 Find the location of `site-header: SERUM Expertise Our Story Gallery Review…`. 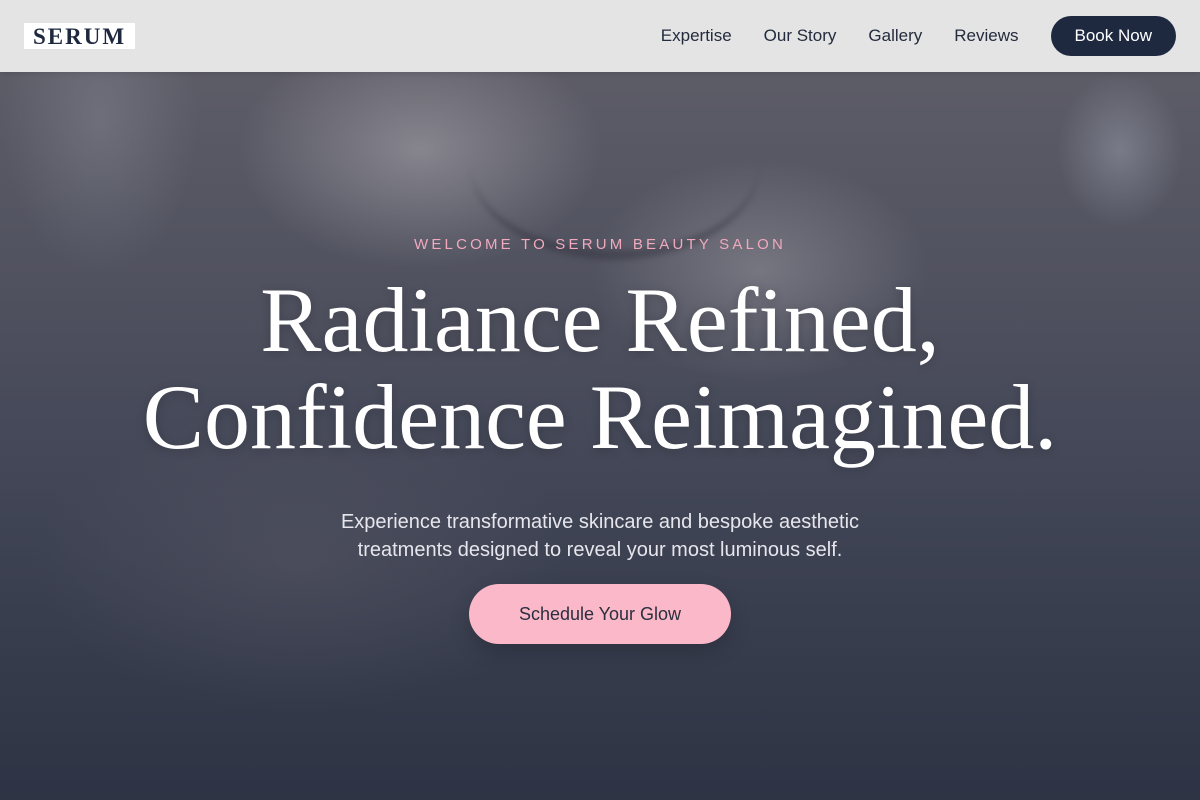

site-header: SERUM Expertise Our Story Gallery Review… is located at coordinates (600, 36).